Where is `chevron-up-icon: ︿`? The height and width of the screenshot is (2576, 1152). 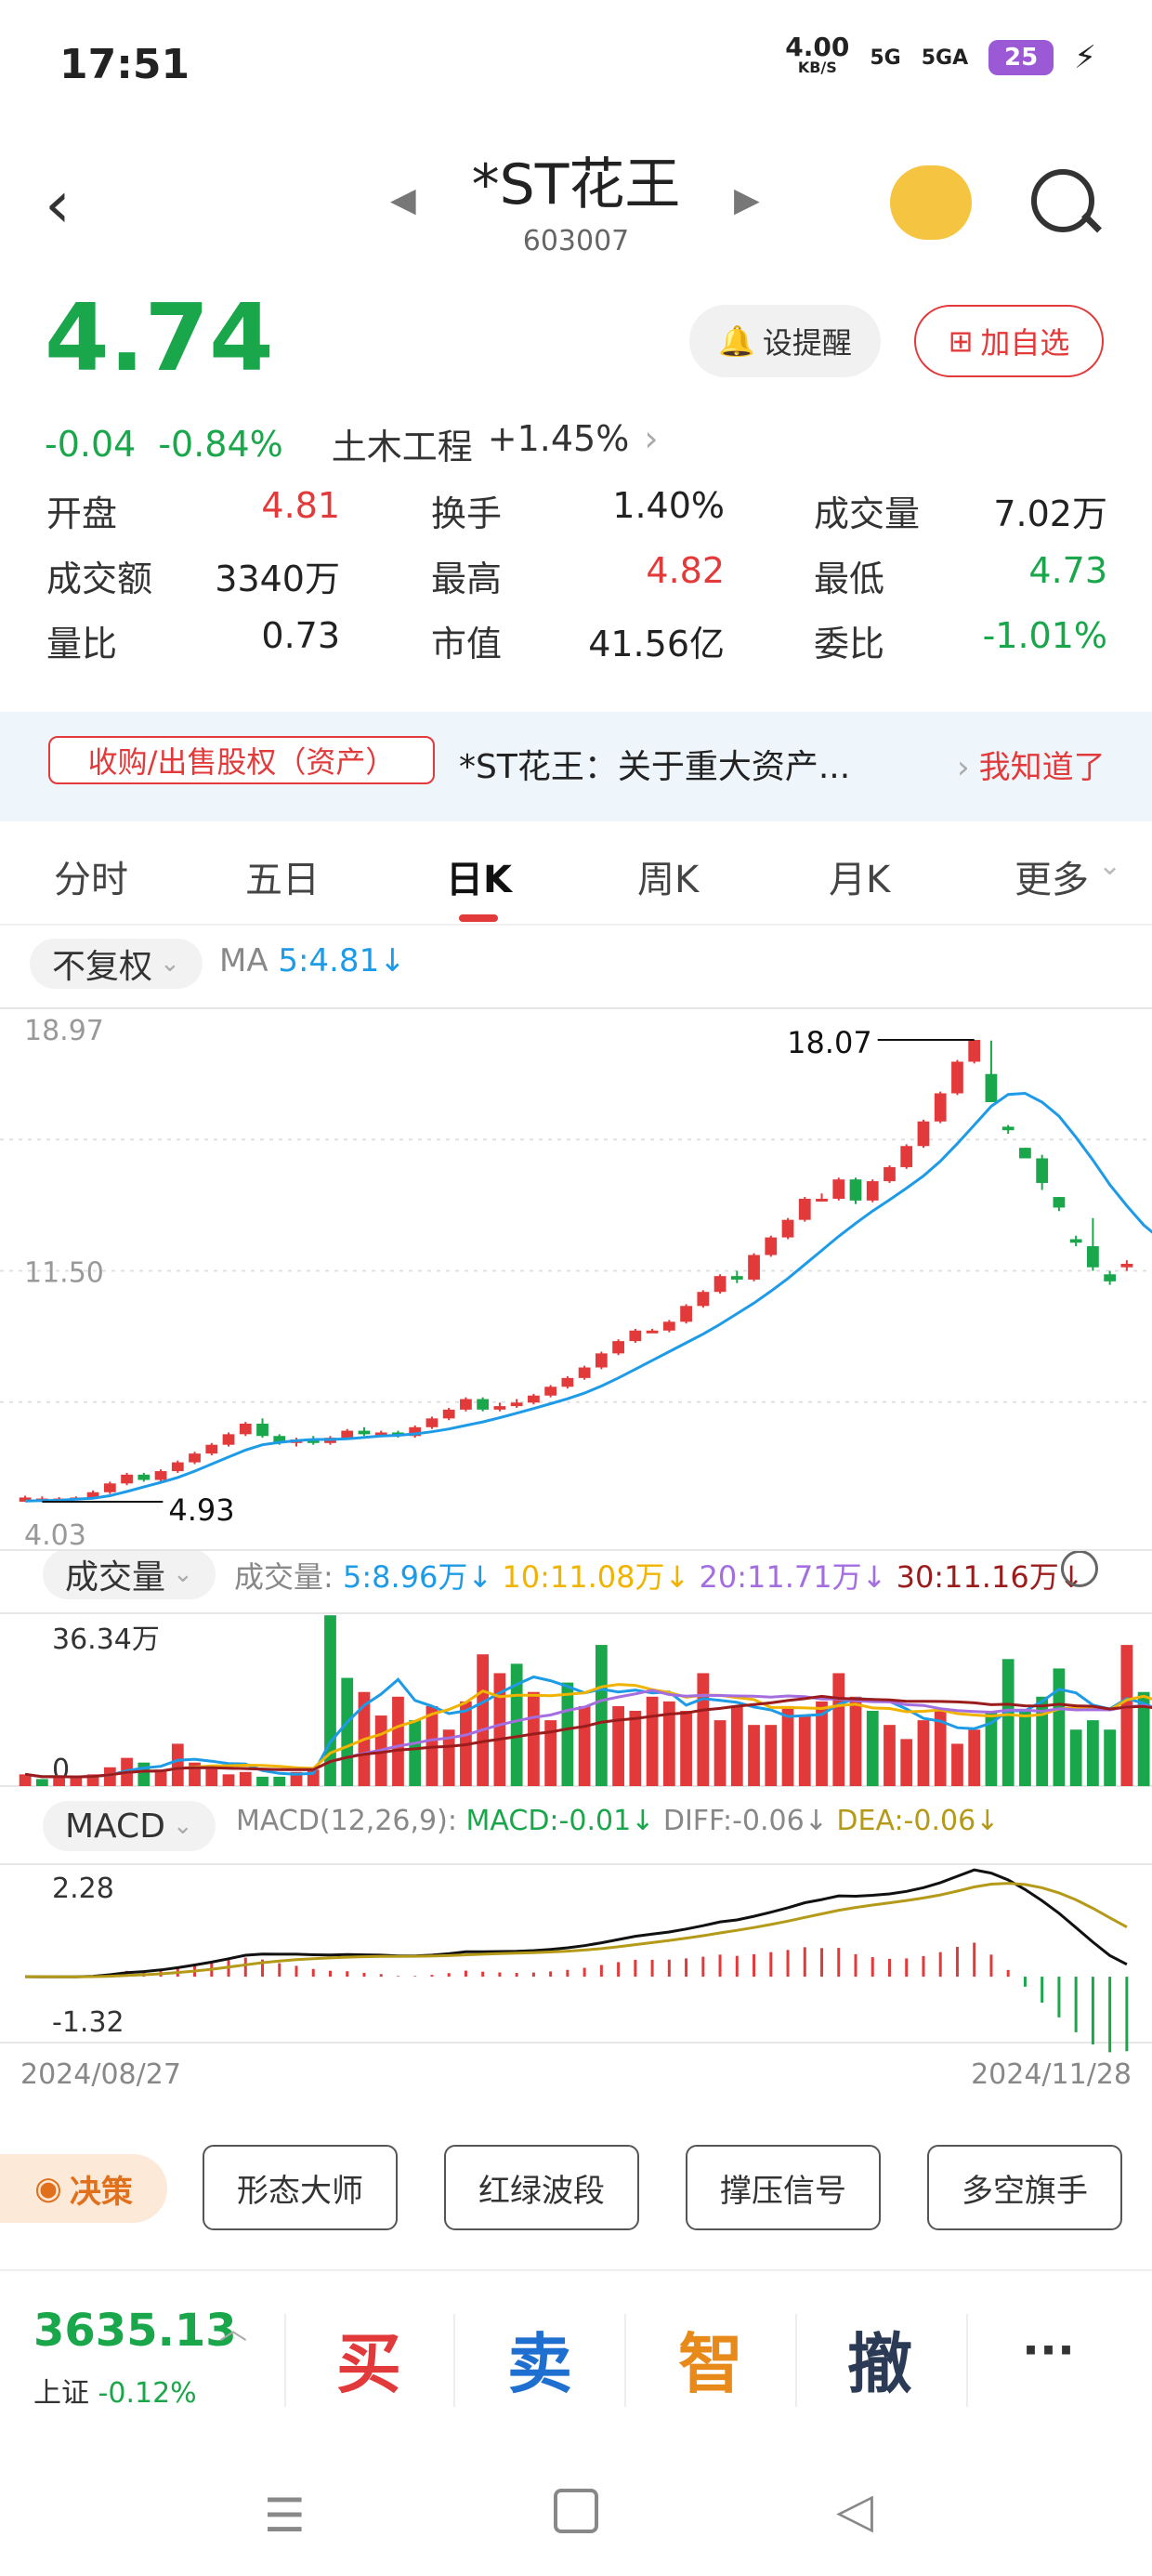
chevron-up-icon: ︿ is located at coordinates (233, 2327).